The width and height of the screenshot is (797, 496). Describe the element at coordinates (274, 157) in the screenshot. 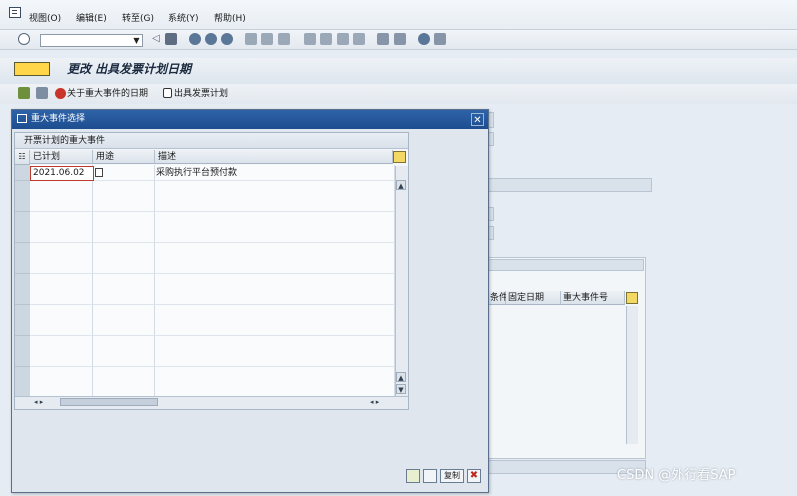

I see `col-description: 描述` at that location.